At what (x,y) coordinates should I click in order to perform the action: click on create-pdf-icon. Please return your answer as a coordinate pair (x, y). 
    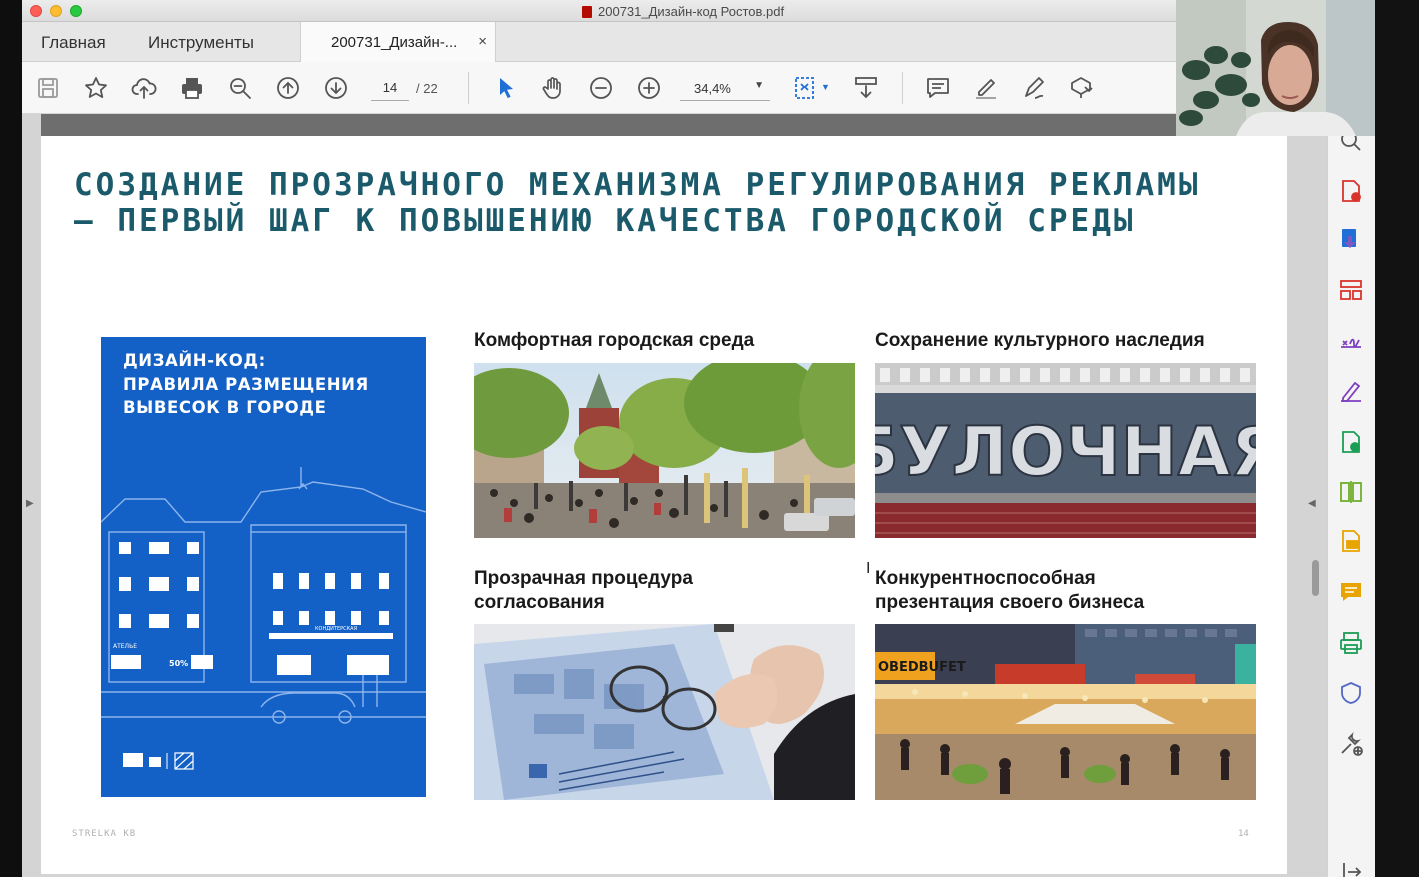
    Looking at the image, I should click on (1351, 191).